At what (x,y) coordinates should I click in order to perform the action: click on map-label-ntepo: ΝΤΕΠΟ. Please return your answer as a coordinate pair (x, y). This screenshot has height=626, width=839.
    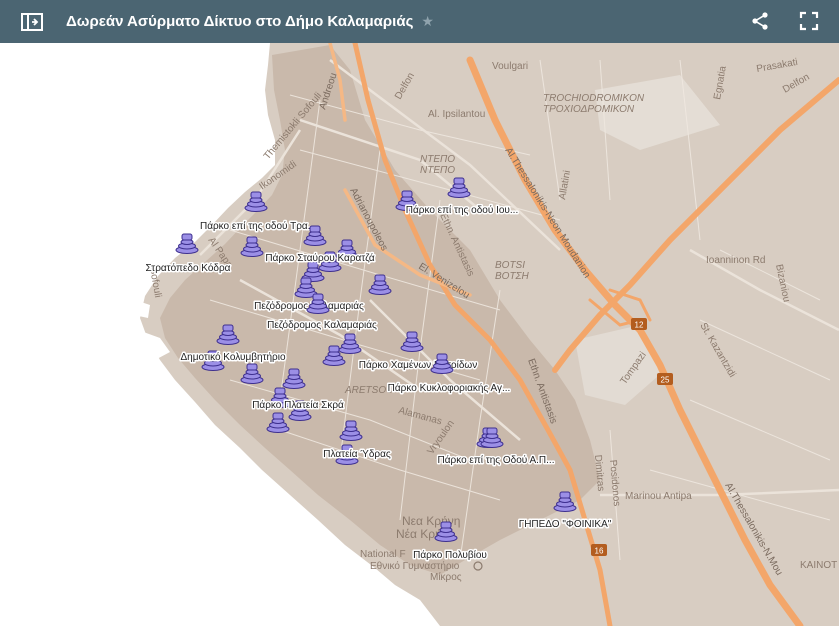
    Looking at the image, I should click on (437, 159).